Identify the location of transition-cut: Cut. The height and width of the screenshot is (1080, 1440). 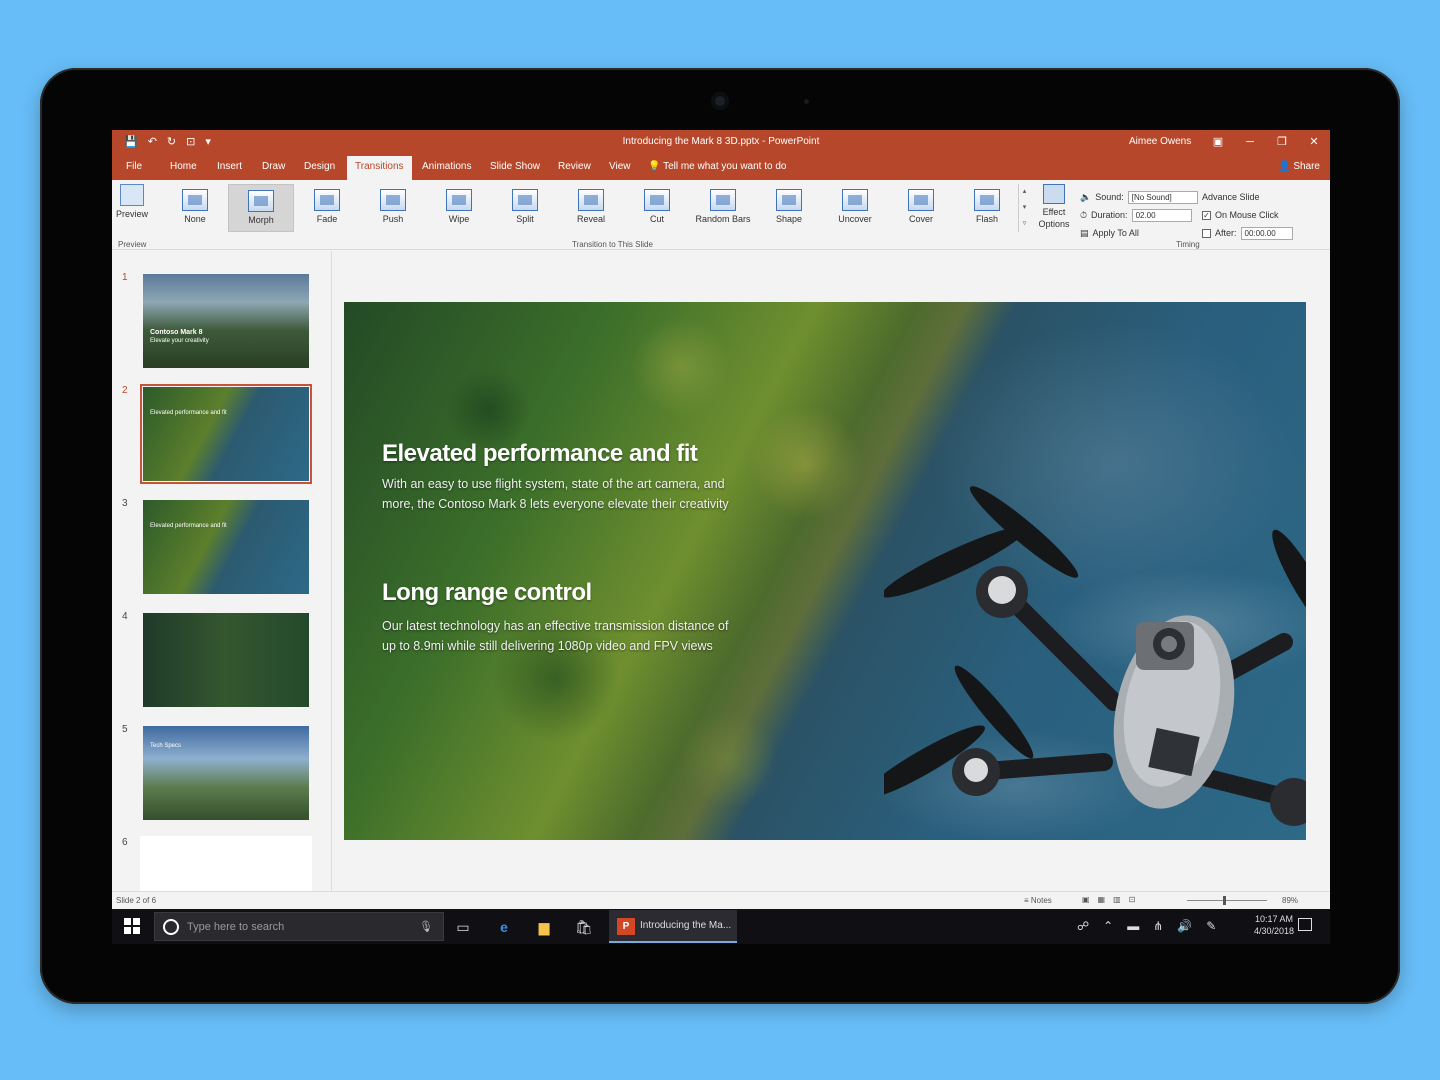
(657, 208).